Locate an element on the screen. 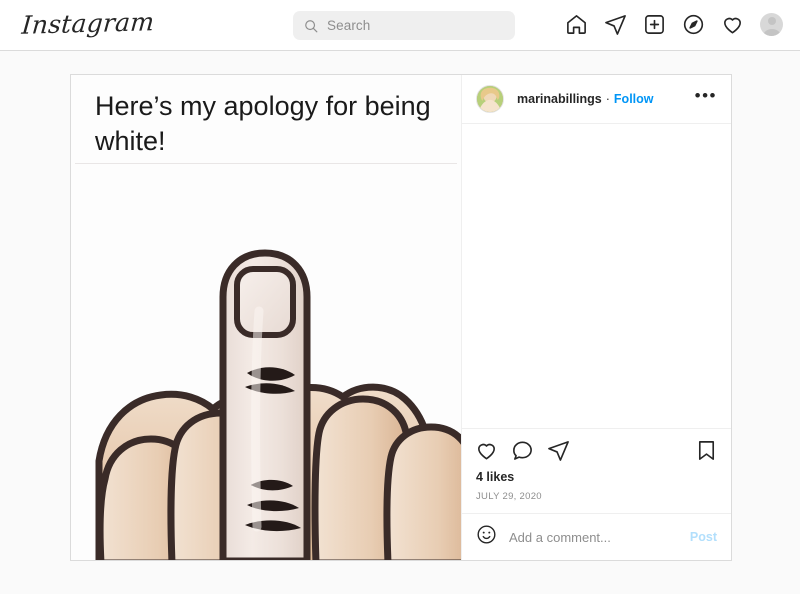 Image resolution: width=800 pixels, height=594 pixels. search-icon is located at coordinates (311, 25).